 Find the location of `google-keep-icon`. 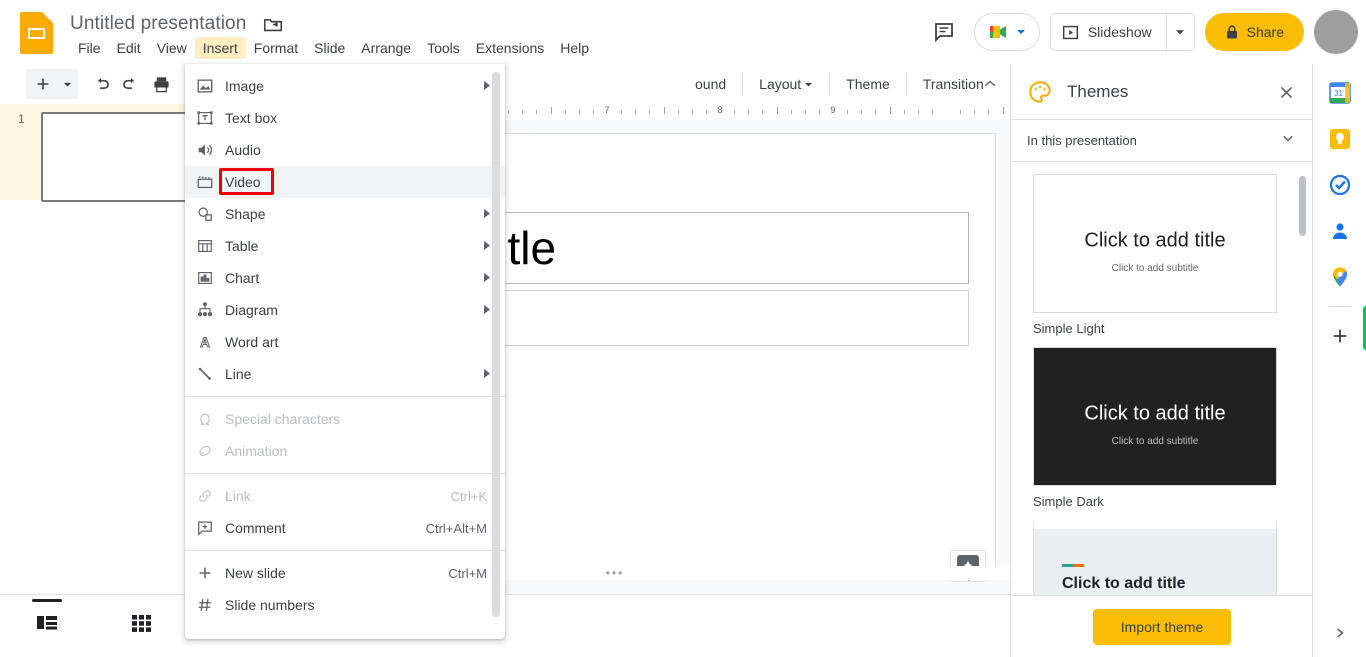

google-keep-icon is located at coordinates (1340, 139).